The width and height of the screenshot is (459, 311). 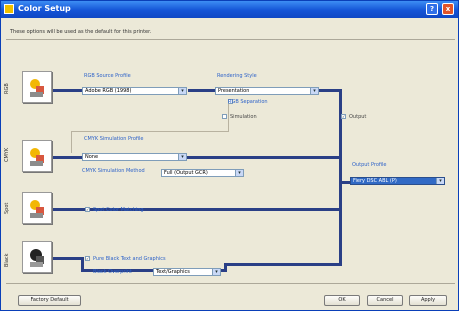 I want to click on output-profile-label: Output Profile, so click(x=369, y=165).